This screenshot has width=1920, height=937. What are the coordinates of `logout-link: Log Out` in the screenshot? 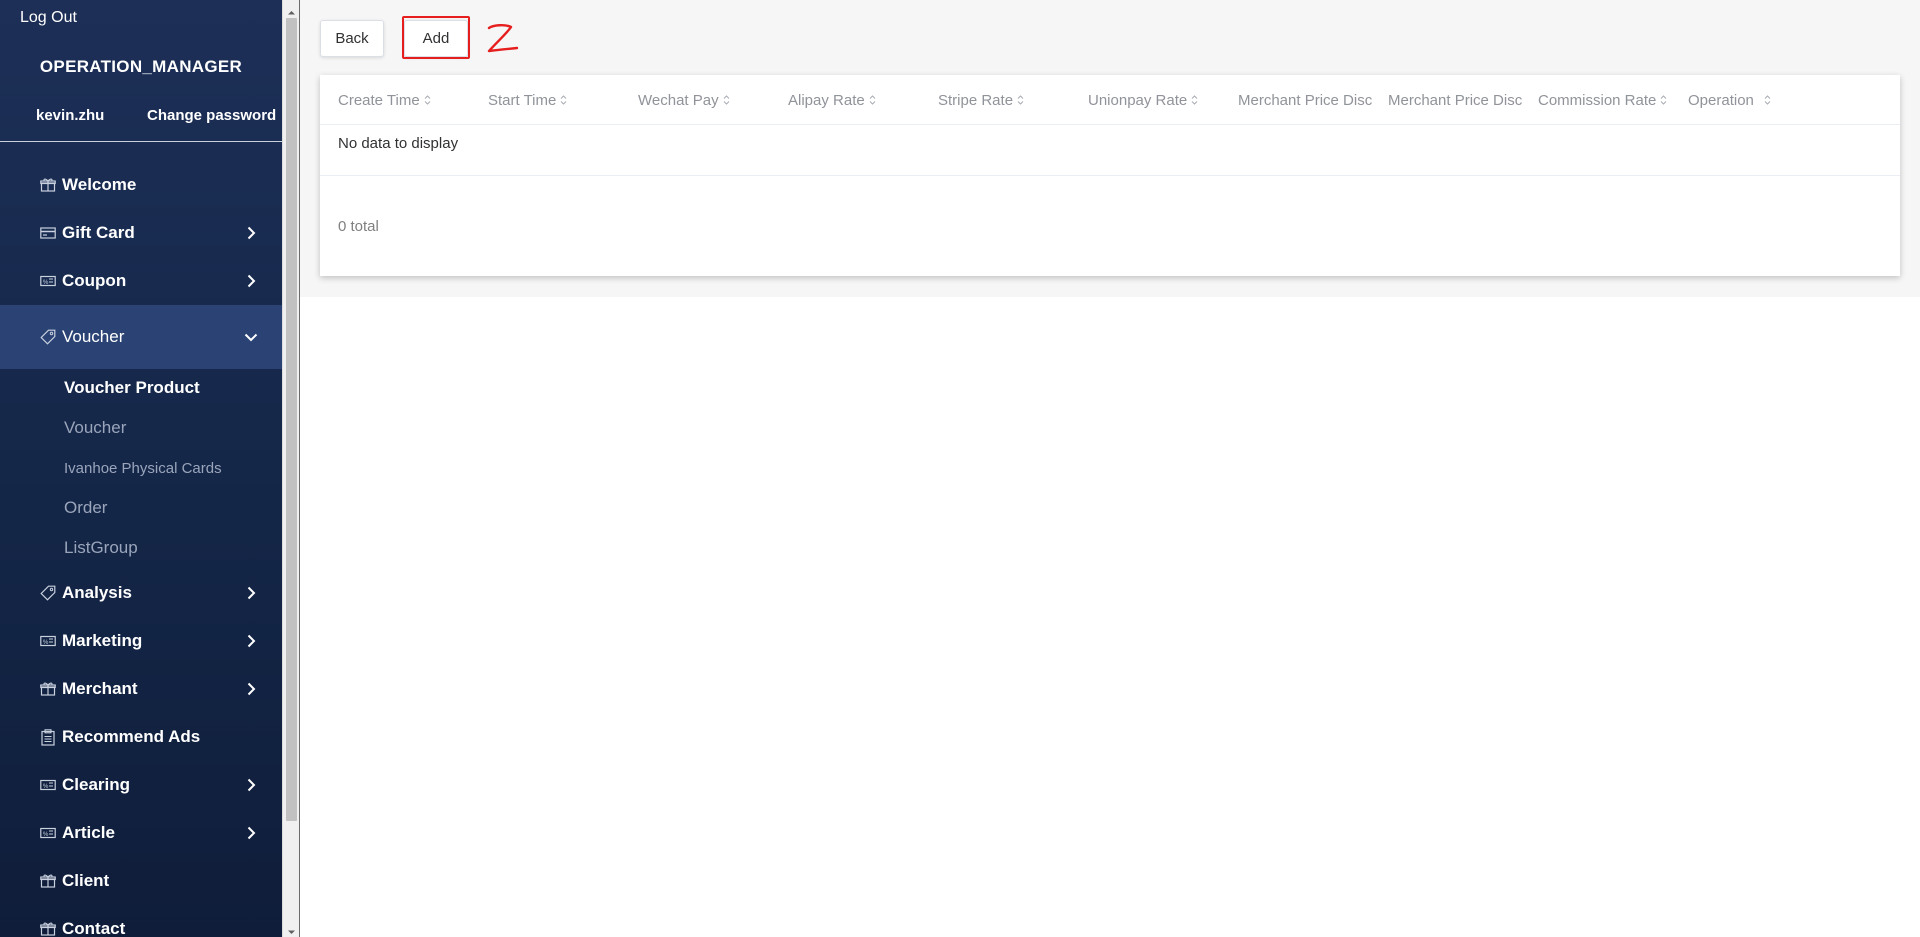 It's located at (48, 18).